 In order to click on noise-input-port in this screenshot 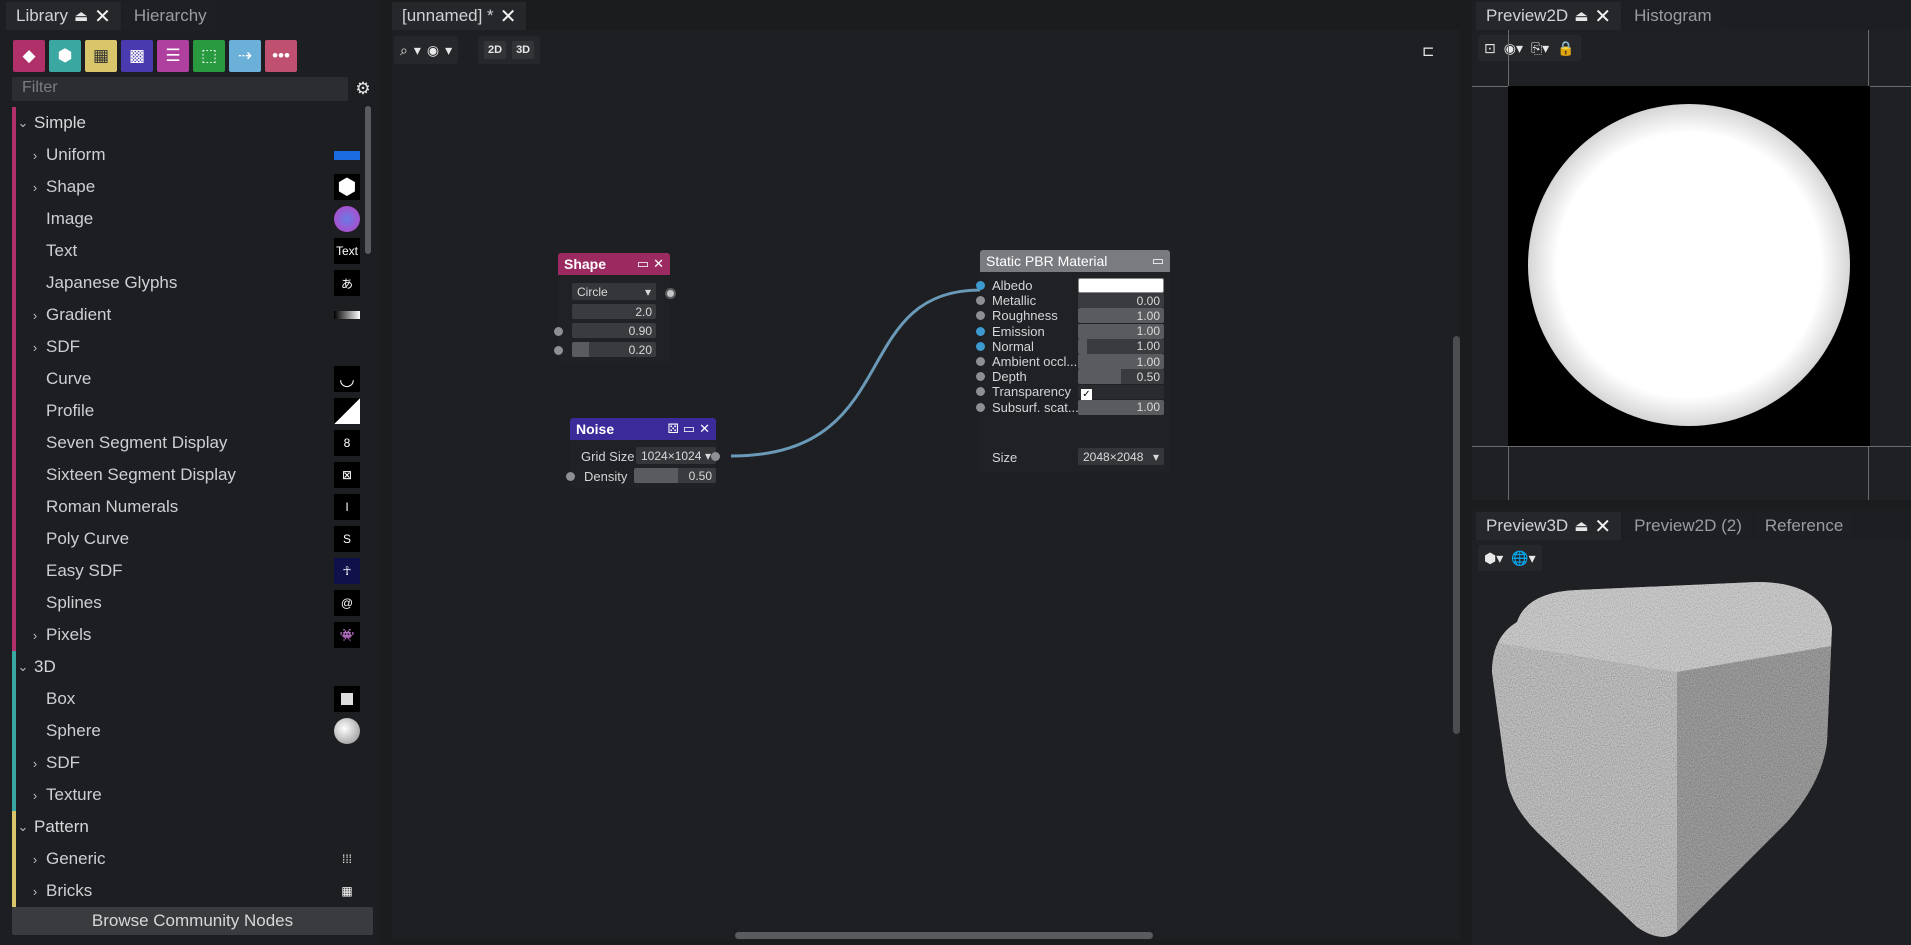, I will do `click(570, 476)`.